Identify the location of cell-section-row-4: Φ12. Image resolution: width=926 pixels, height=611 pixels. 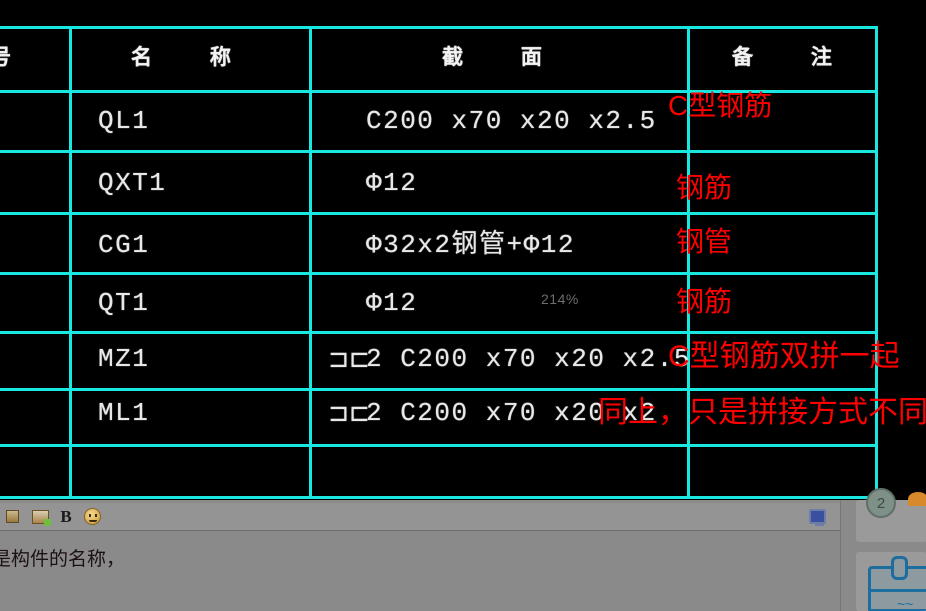
(391, 303).